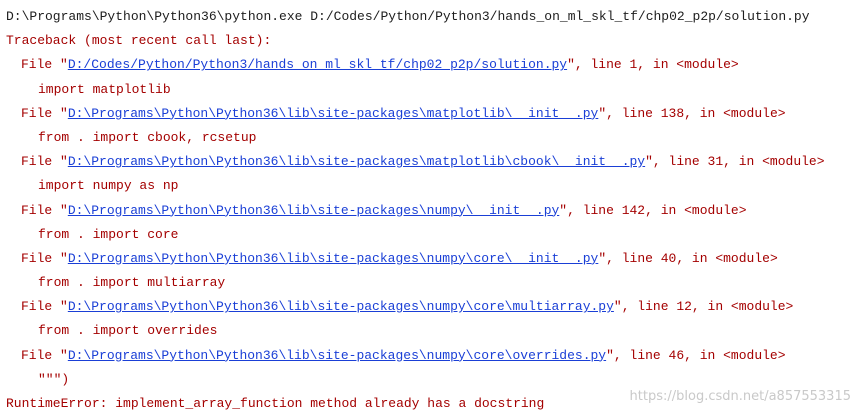 The image size is (865, 416). What do you see at coordinates (653, 65) in the screenshot?
I see `frame-suffix: ", line 1, in <module>` at bounding box center [653, 65].